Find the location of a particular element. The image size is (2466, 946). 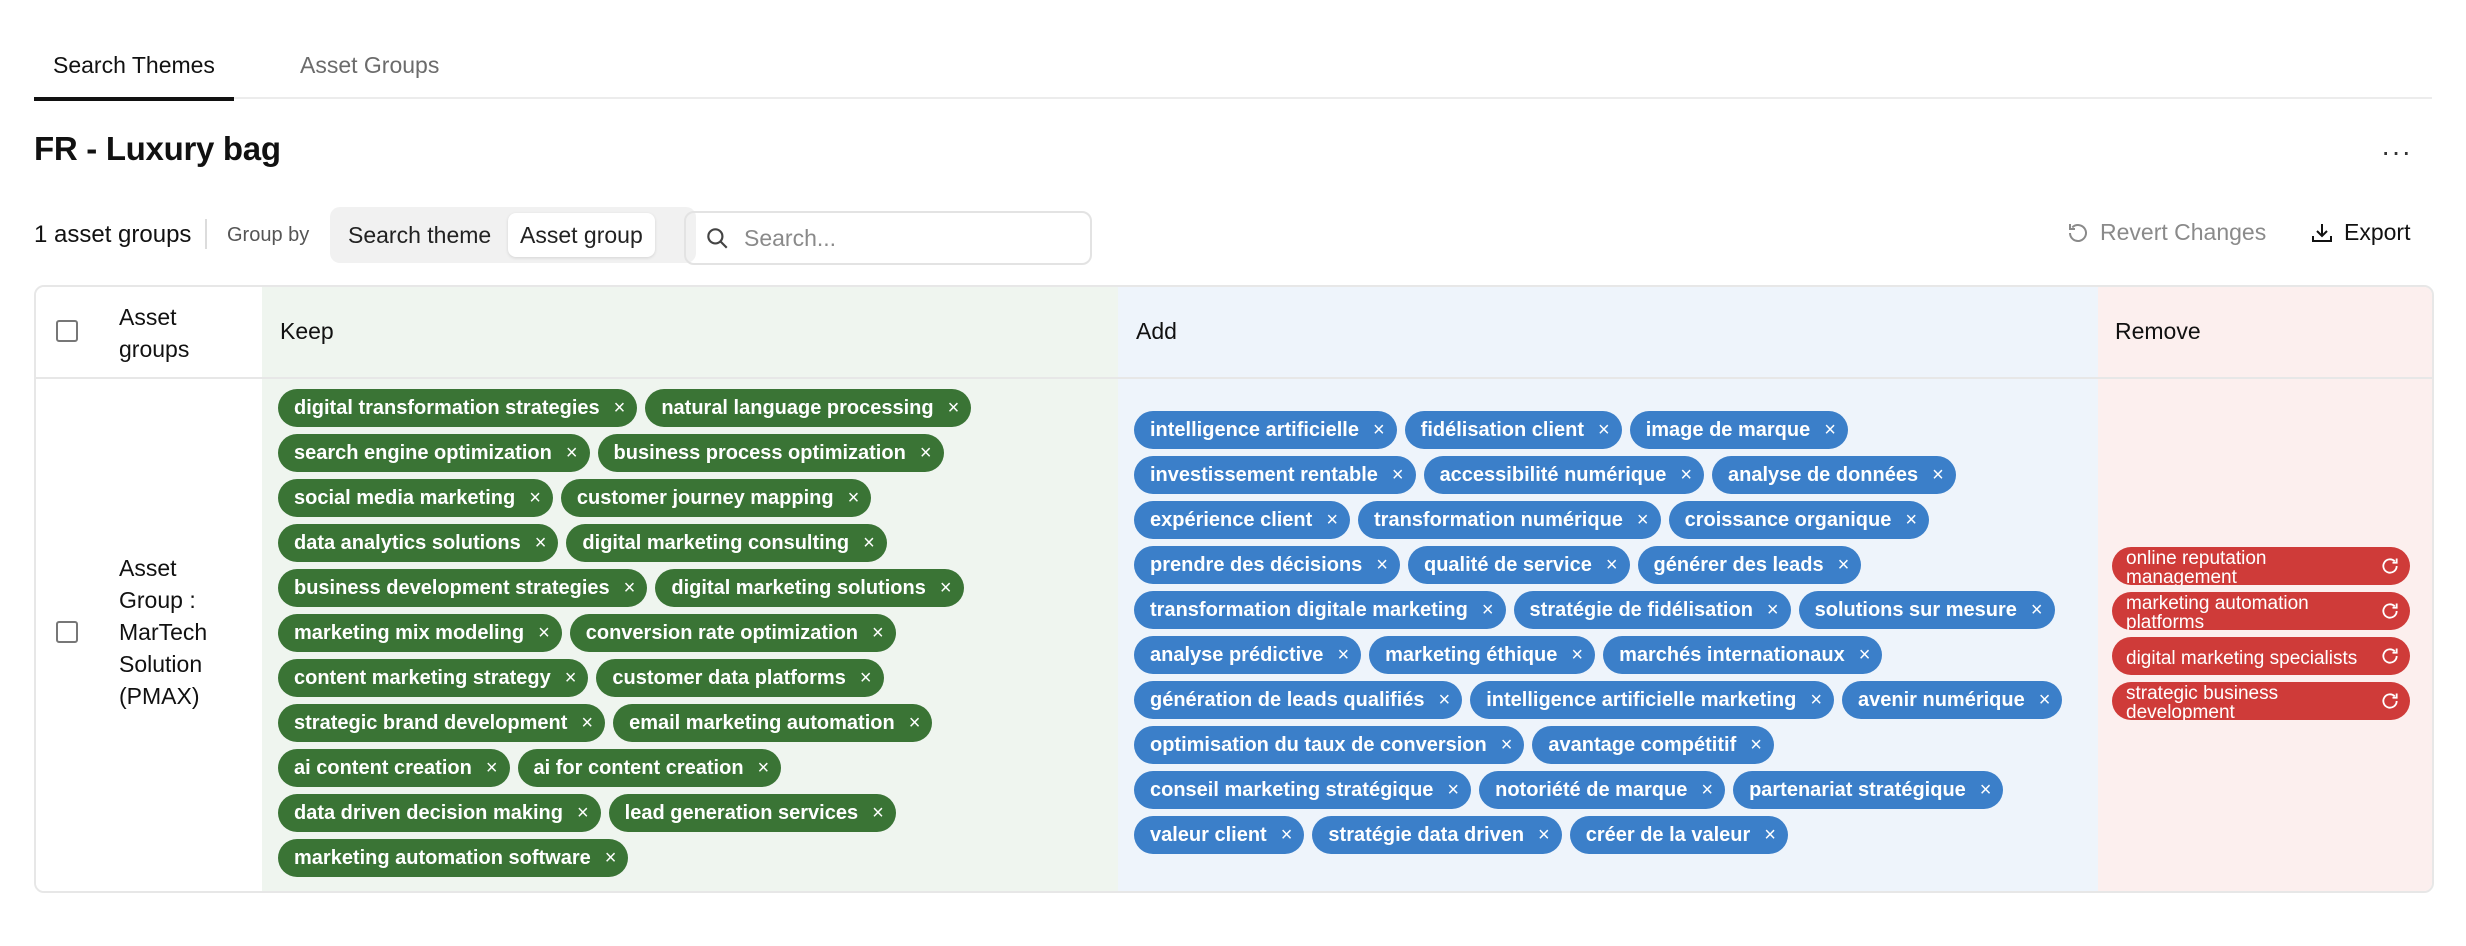

search-input is located at coordinates (909, 238).